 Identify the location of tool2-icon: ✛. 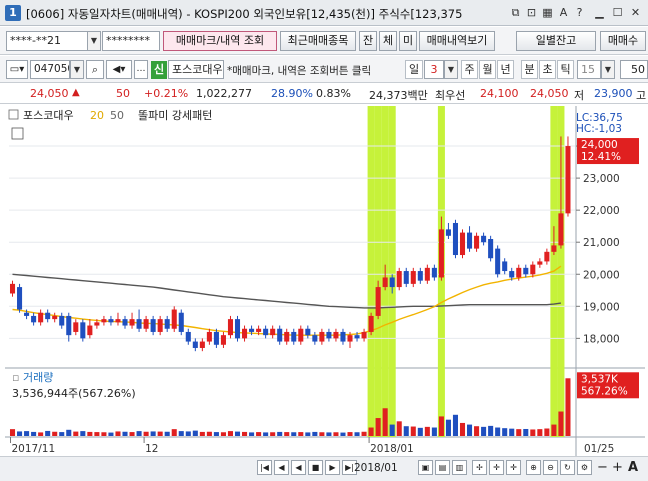
(513, 467).